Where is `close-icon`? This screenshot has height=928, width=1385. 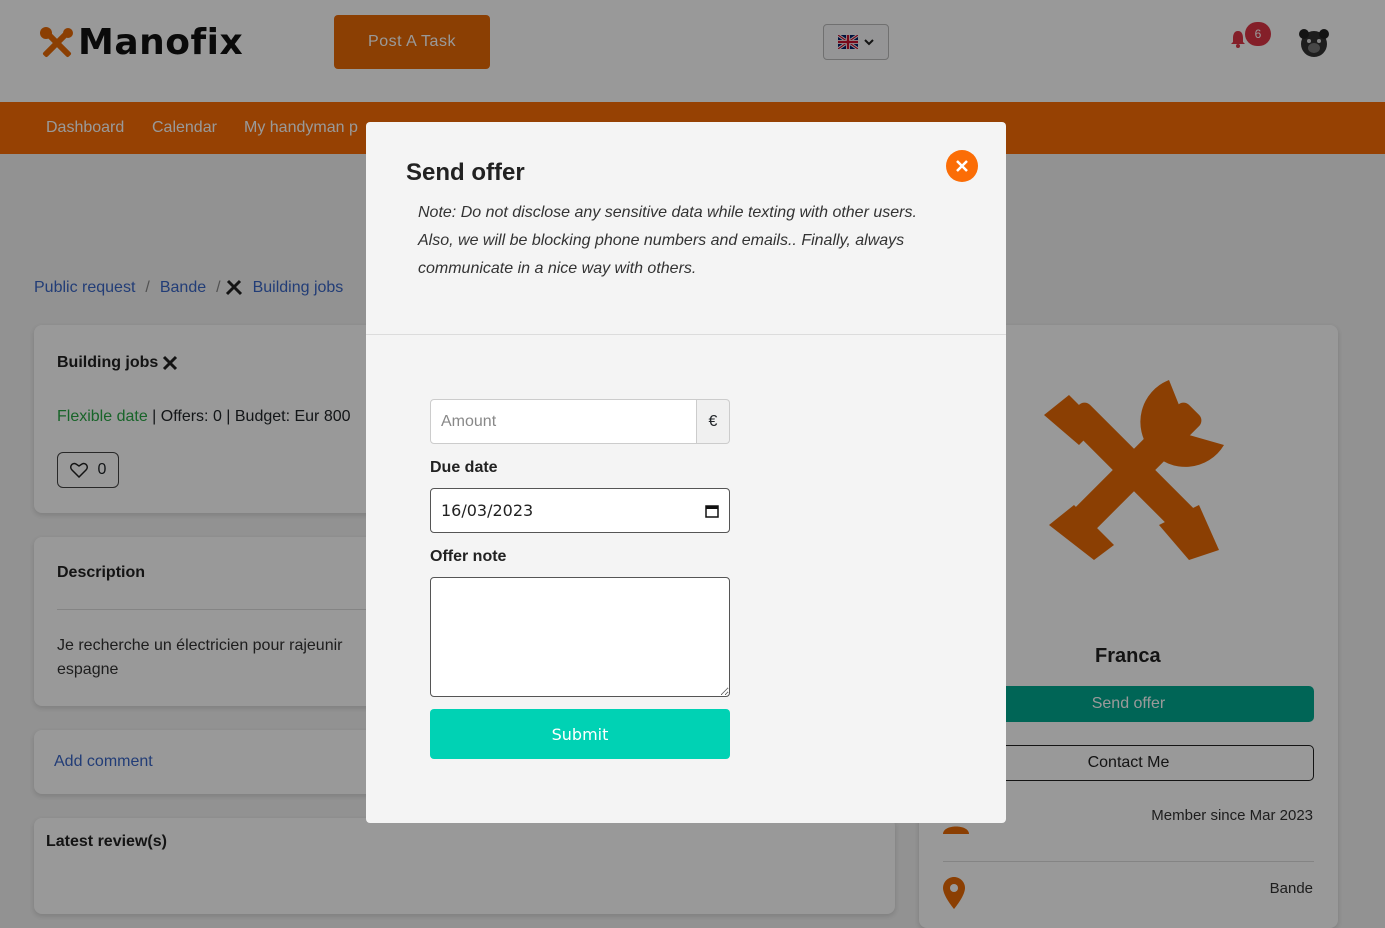 close-icon is located at coordinates (962, 166).